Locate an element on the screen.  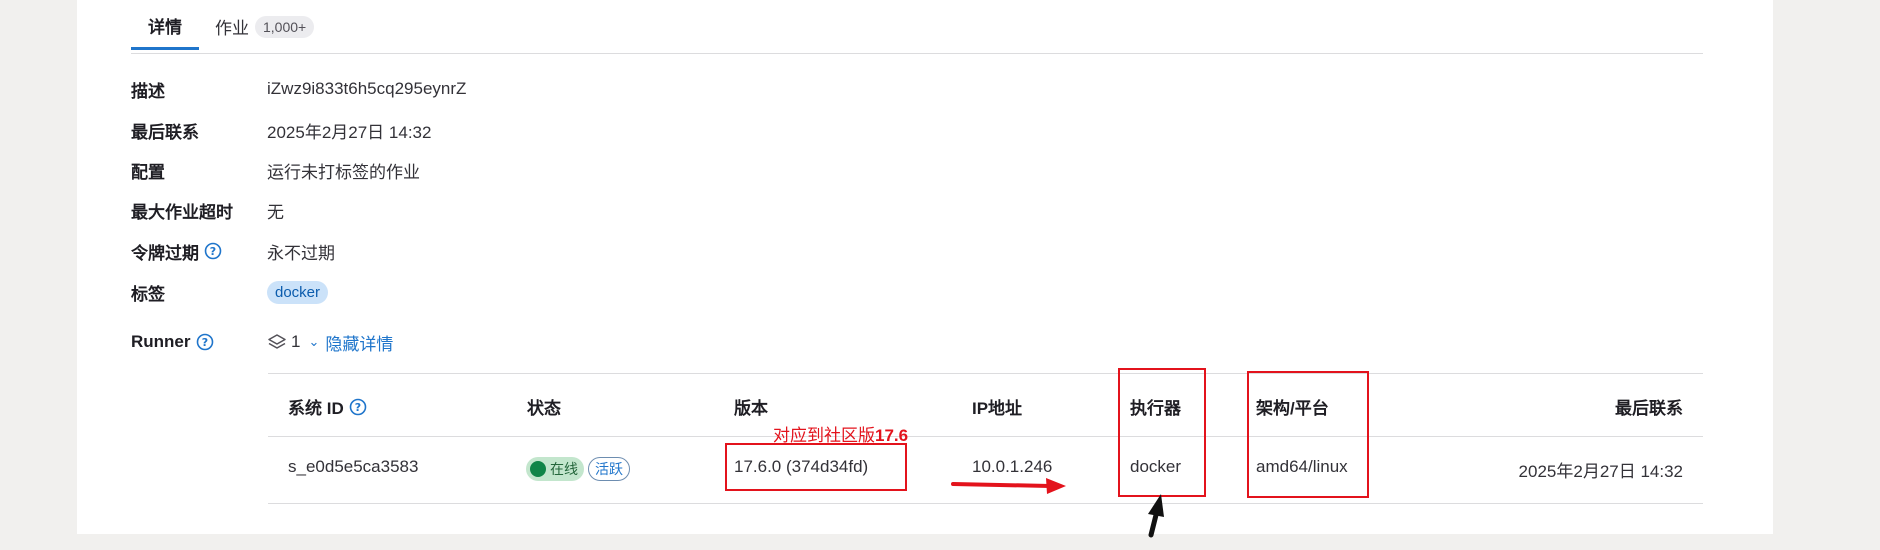
annotation-arrows is located at coordinates (1057, 508).